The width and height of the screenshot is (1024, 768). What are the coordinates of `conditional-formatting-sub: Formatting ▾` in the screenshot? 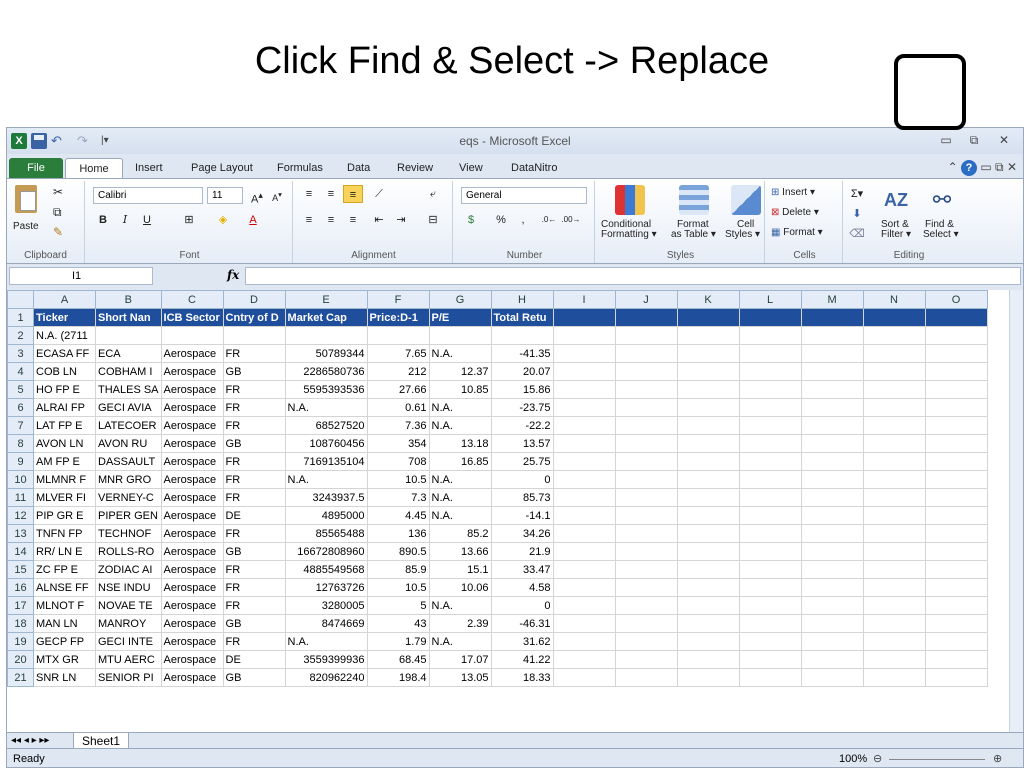 It's located at (629, 234).